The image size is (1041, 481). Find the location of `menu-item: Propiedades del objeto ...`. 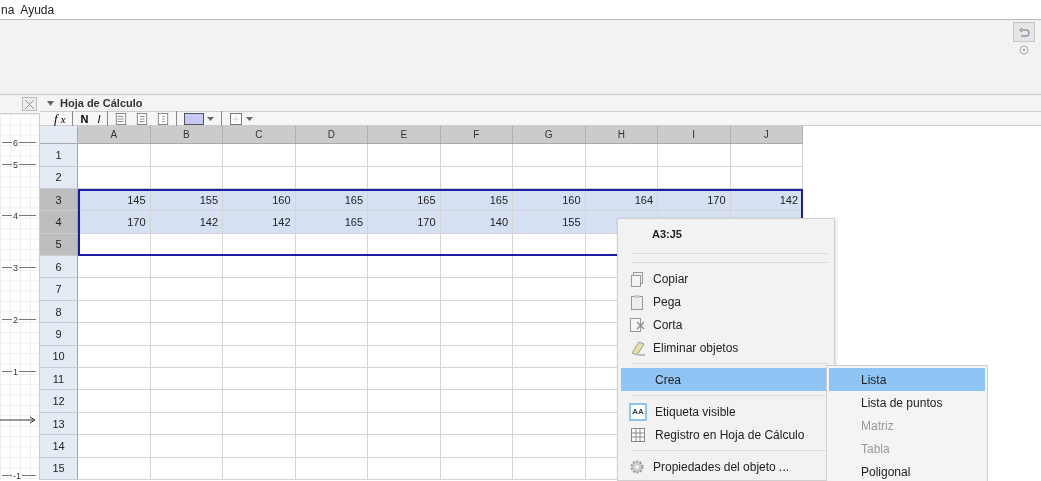

menu-item: Propiedades del objeto ... is located at coordinates (726, 466).